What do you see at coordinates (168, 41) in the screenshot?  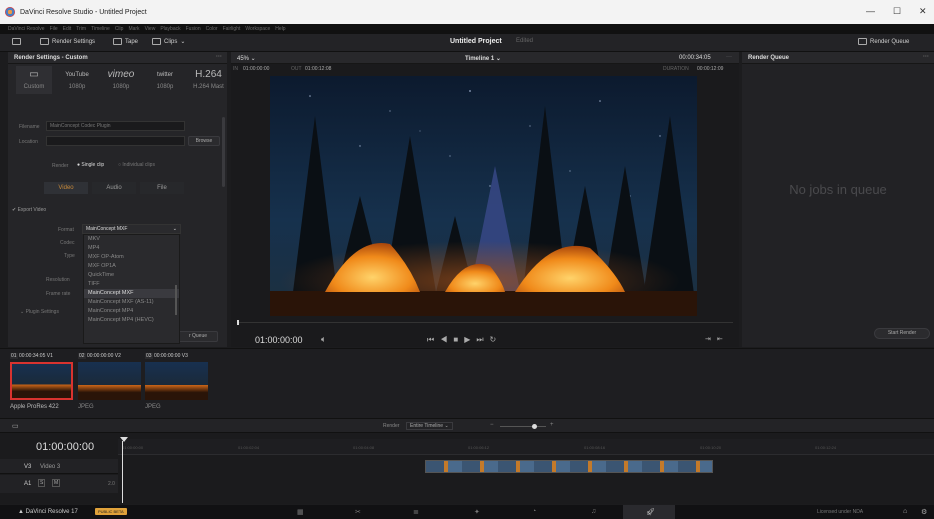 I see `clips-button: Clips ⌄` at bounding box center [168, 41].